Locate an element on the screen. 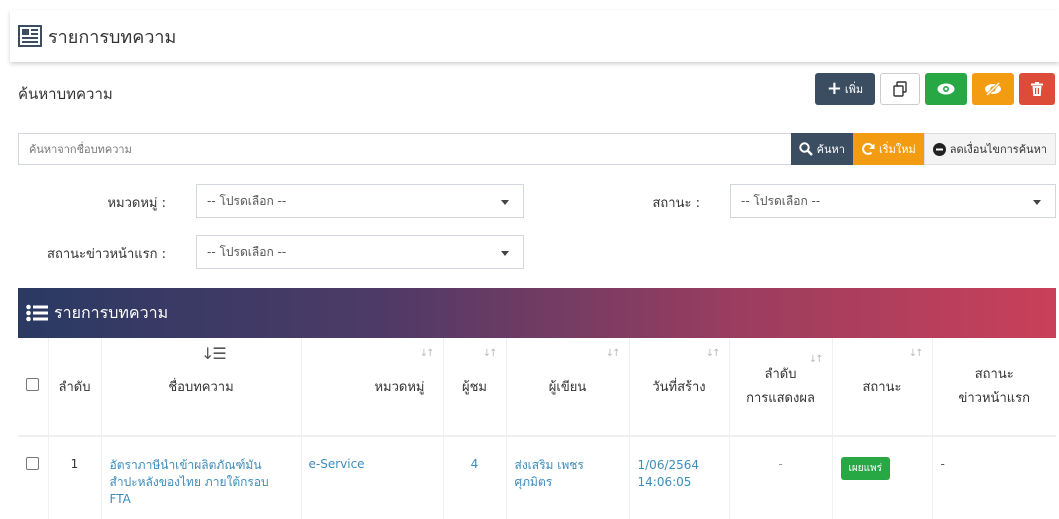  search-button-label: ค้นหา is located at coordinates (830, 149).